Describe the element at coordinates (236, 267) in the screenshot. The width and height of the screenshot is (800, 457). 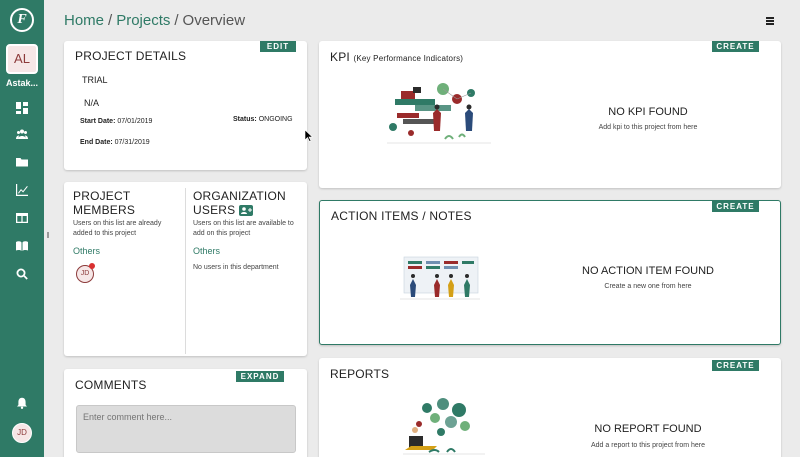
I see `org-users-empty: No users in this department` at that location.